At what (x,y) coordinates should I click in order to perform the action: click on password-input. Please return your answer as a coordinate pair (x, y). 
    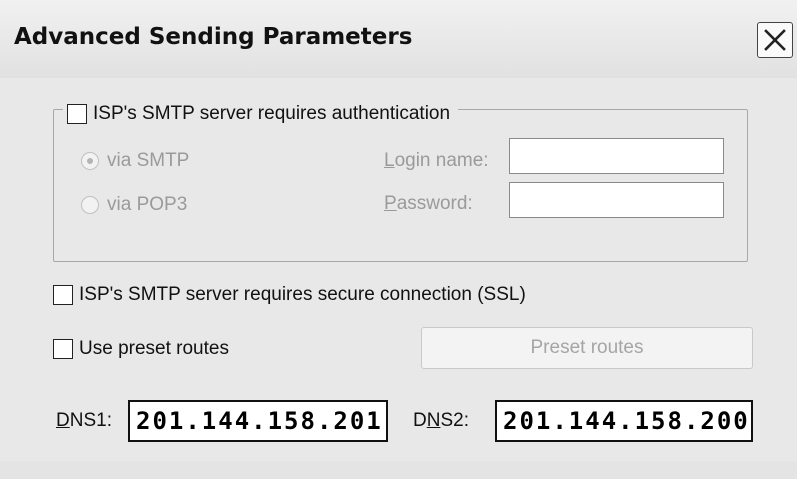
    Looking at the image, I should click on (616, 200).